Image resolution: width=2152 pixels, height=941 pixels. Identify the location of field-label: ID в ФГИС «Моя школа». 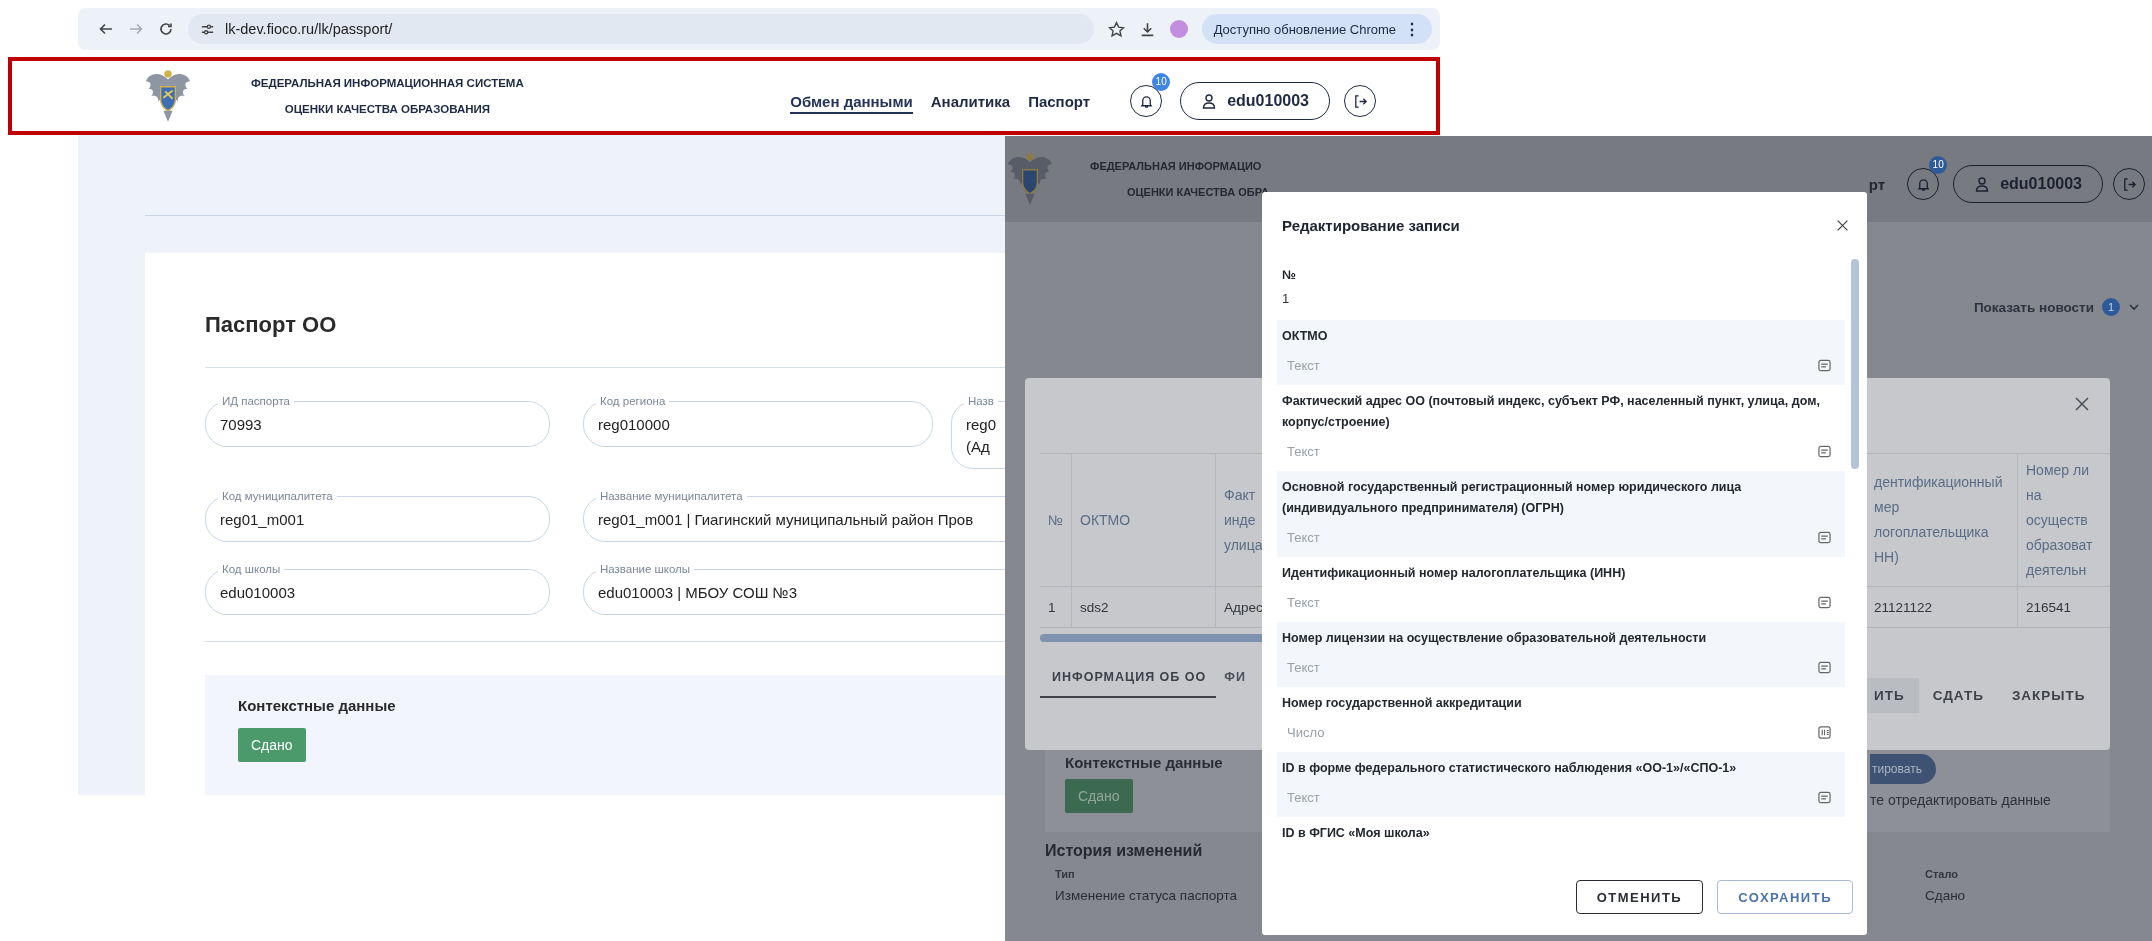
(1356, 833).